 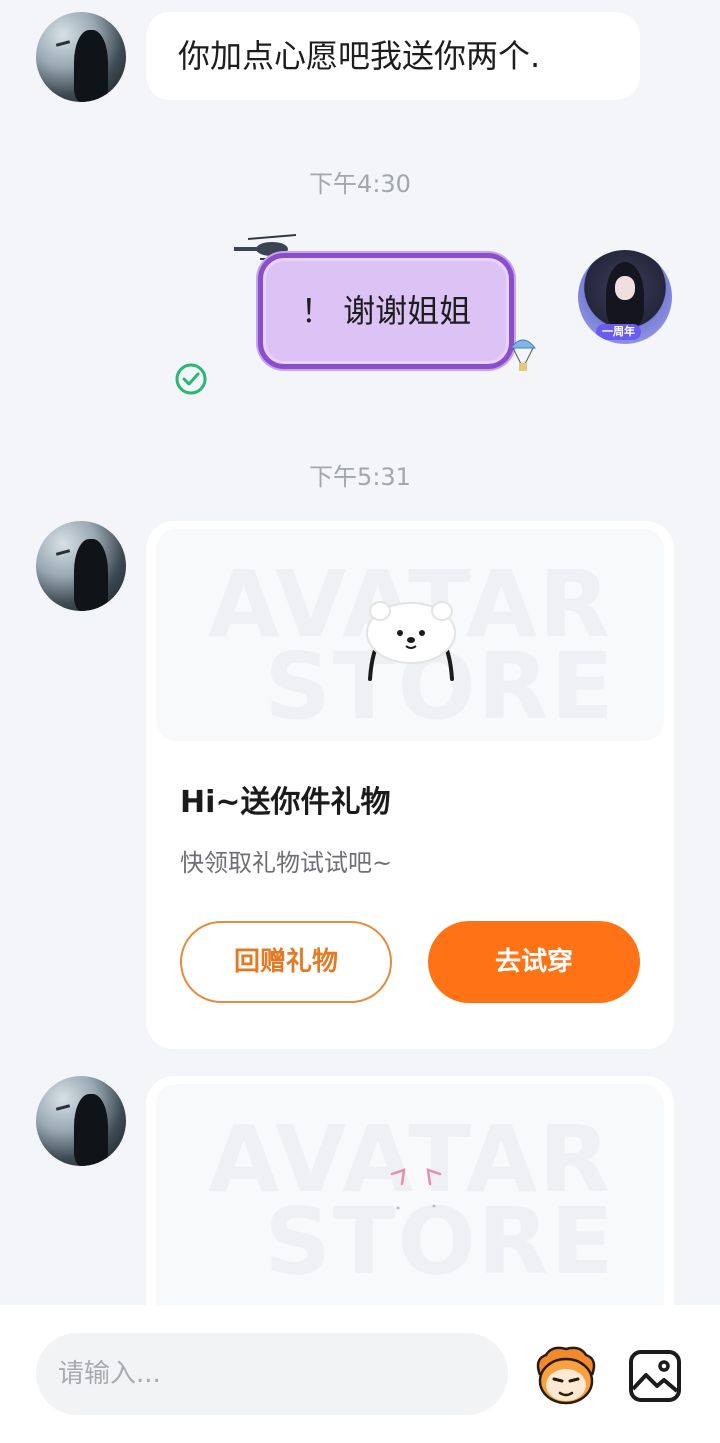 What do you see at coordinates (286, 863) in the screenshot?
I see `gift-card-subtitle: 快领取礼物试试吧~` at bounding box center [286, 863].